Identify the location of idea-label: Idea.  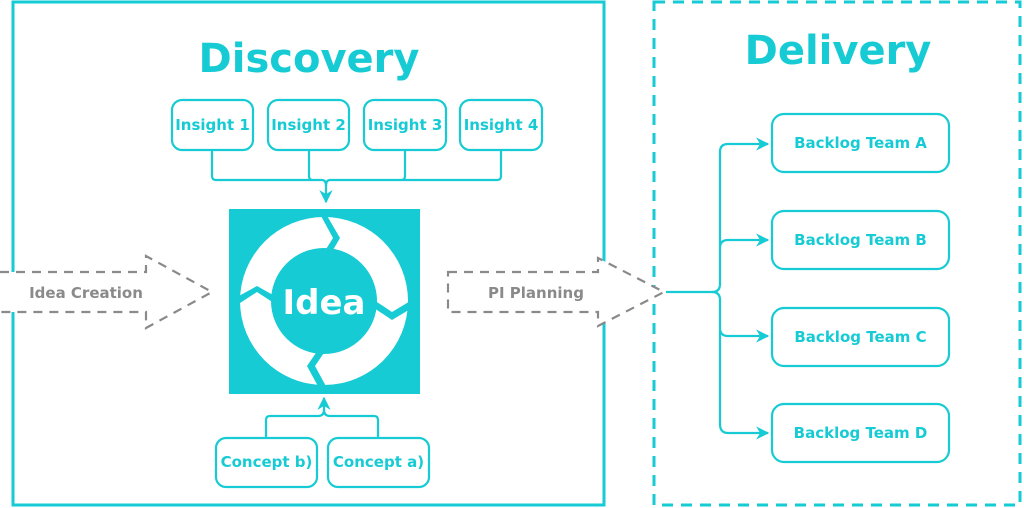
(324, 303).